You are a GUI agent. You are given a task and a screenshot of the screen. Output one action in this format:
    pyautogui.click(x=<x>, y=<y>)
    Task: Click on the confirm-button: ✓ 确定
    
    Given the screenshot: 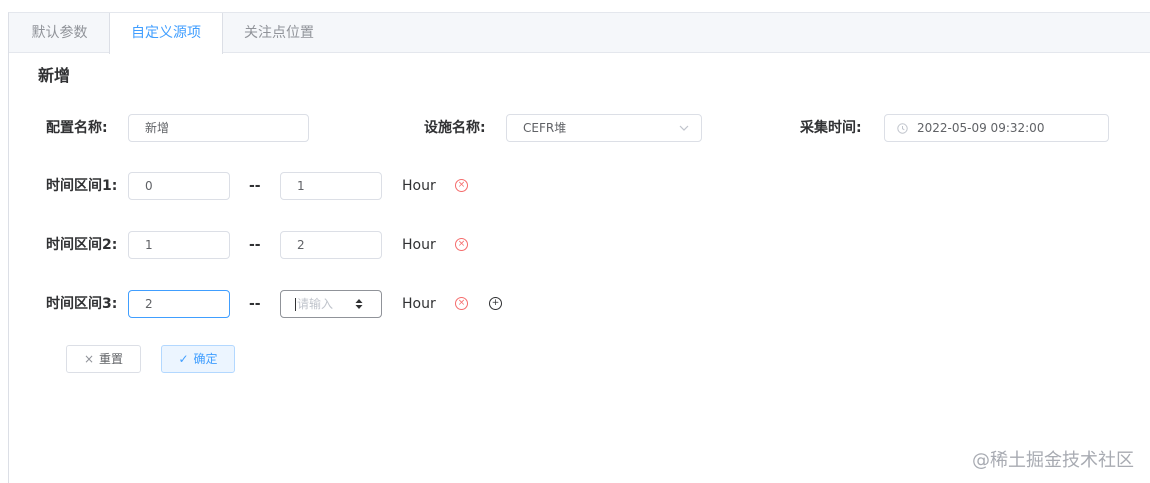 What is the action you would take?
    pyautogui.click(x=198, y=359)
    